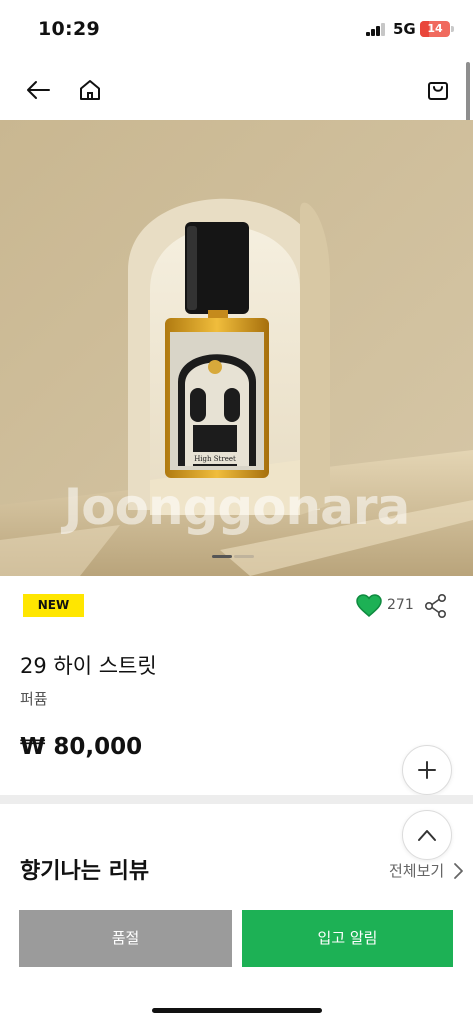 This screenshot has width=473, height=1024. What do you see at coordinates (53, 605) in the screenshot?
I see `new-badge: NEW` at bounding box center [53, 605].